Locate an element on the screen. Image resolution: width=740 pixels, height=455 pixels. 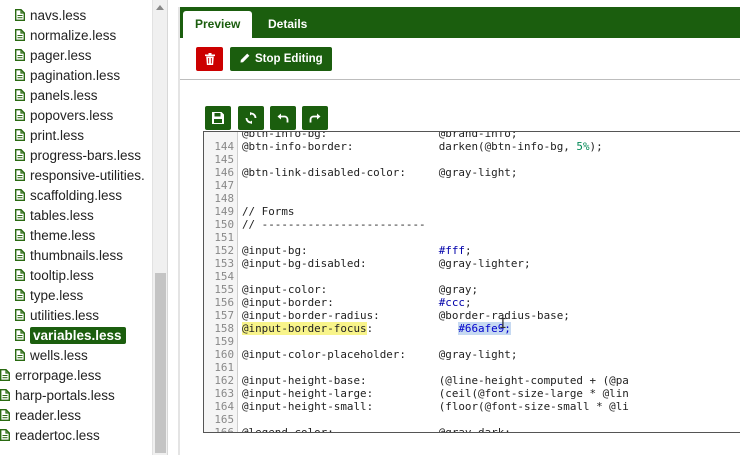
file-item: reader.less is located at coordinates (40, 416).